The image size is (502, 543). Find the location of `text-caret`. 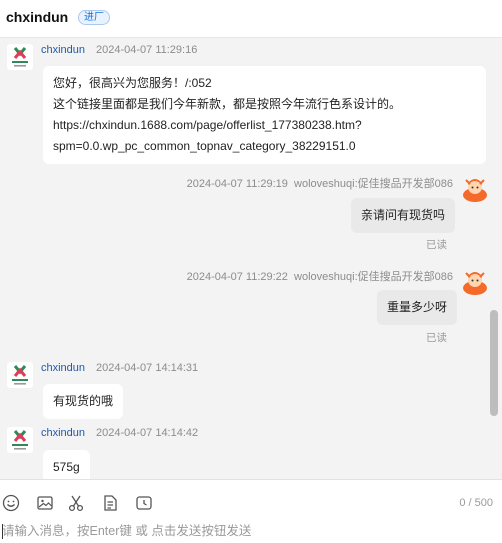

text-caret is located at coordinates (2, 531).